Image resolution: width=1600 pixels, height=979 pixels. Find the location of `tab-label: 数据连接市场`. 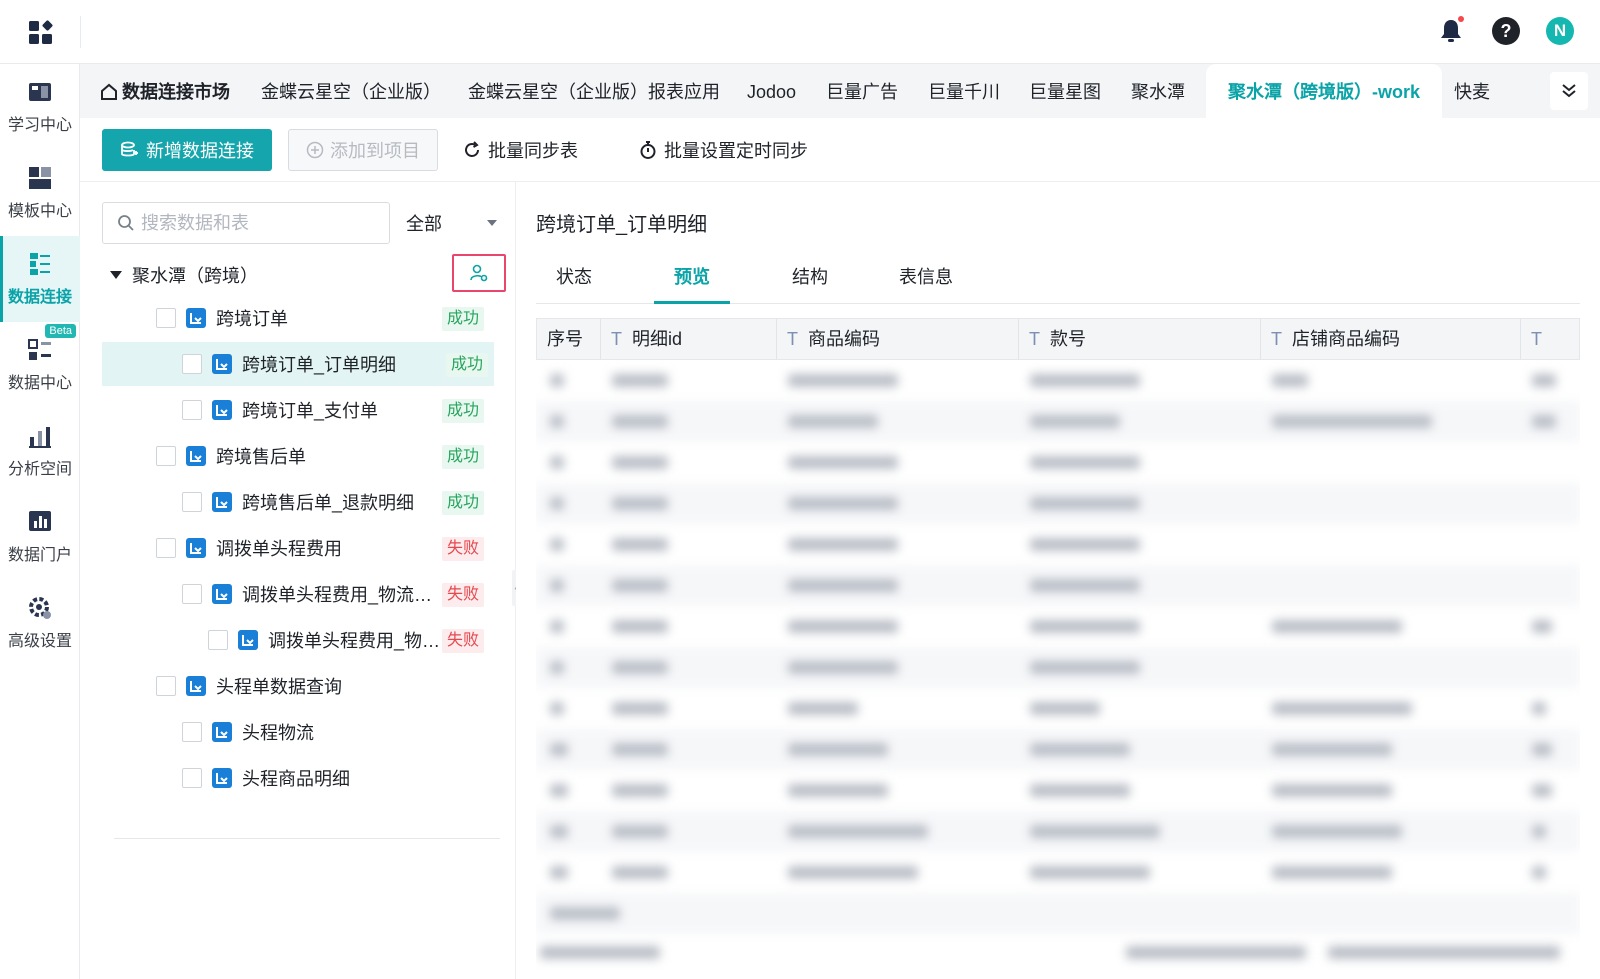

tab-label: 数据连接市场 is located at coordinates (176, 92).